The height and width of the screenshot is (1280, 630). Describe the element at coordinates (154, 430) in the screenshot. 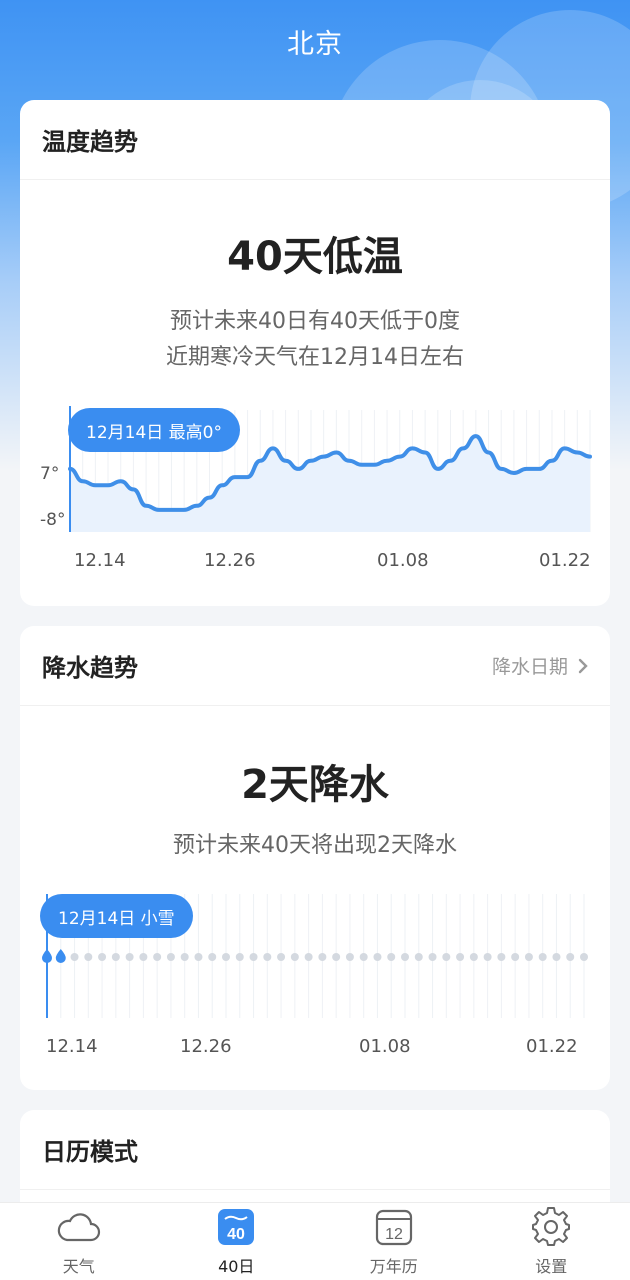

I see `temperature-tooltip: 12月14日 最高0°` at that location.